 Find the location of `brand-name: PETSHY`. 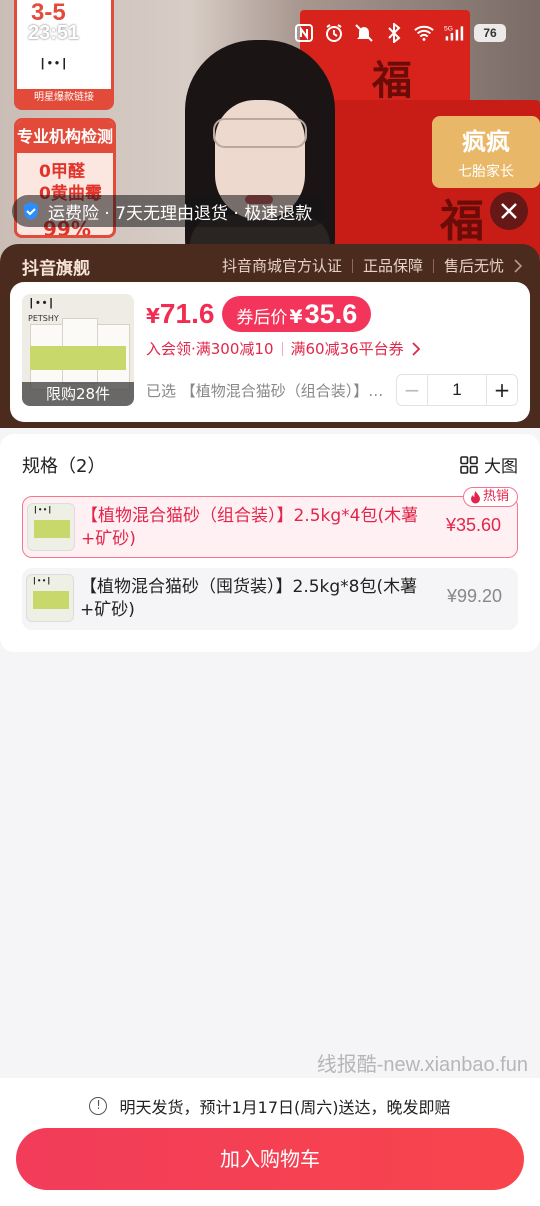

brand-name: PETSHY is located at coordinates (43, 318).